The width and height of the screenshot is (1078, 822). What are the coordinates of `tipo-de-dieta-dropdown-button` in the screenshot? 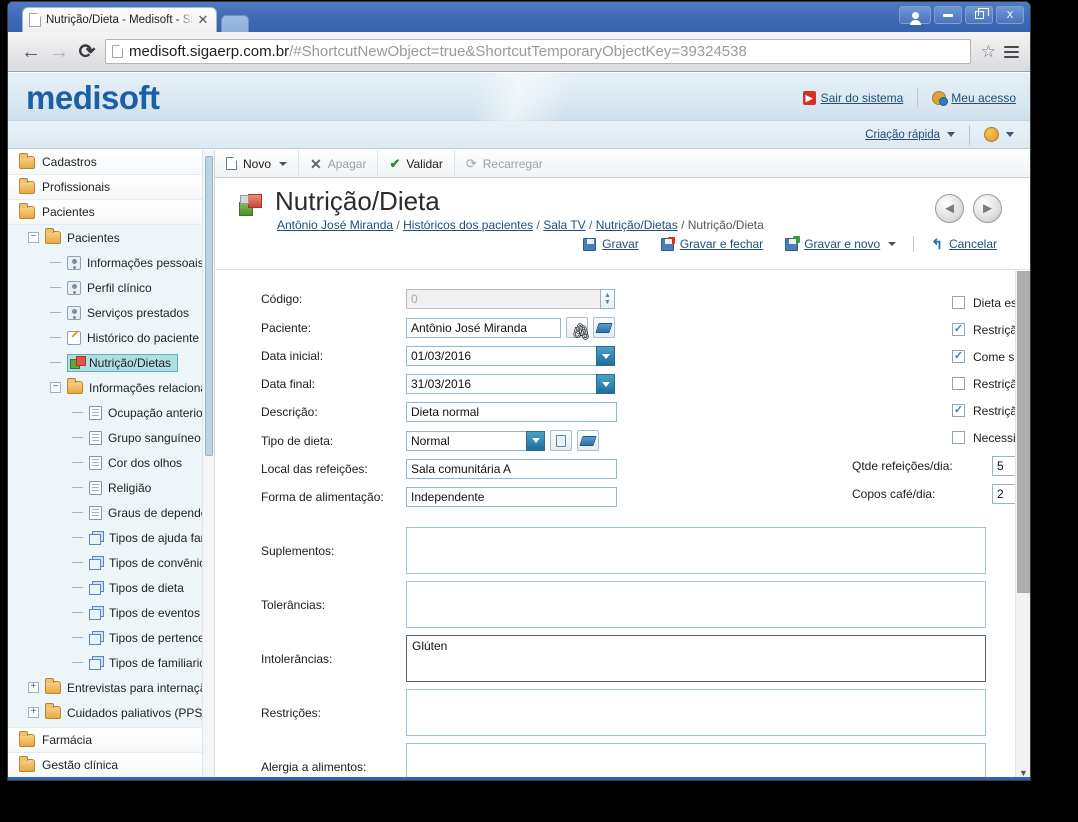 It's located at (535, 440).